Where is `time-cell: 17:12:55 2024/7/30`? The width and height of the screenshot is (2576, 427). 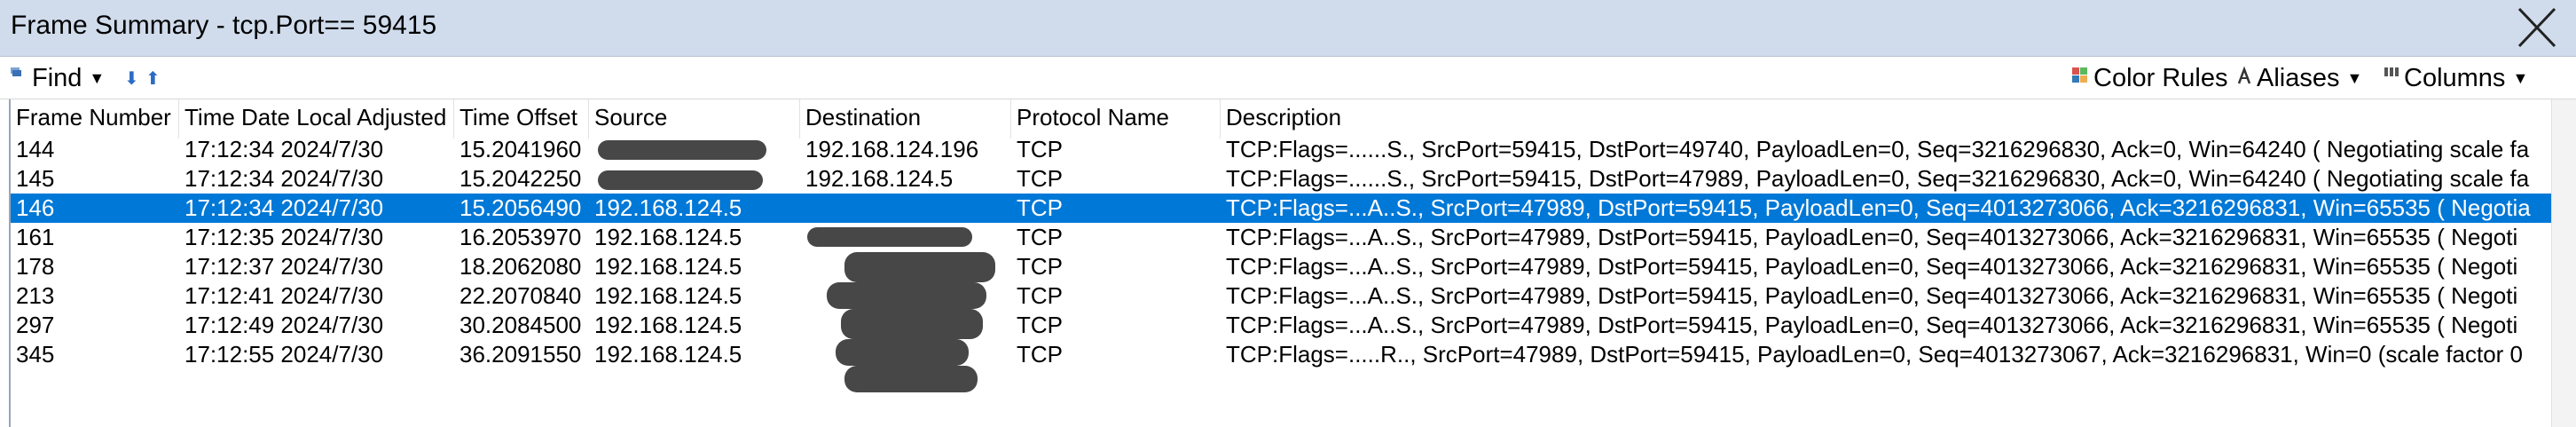
time-cell: 17:12:55 2024/7/30 is located at coordinates (284, 354).